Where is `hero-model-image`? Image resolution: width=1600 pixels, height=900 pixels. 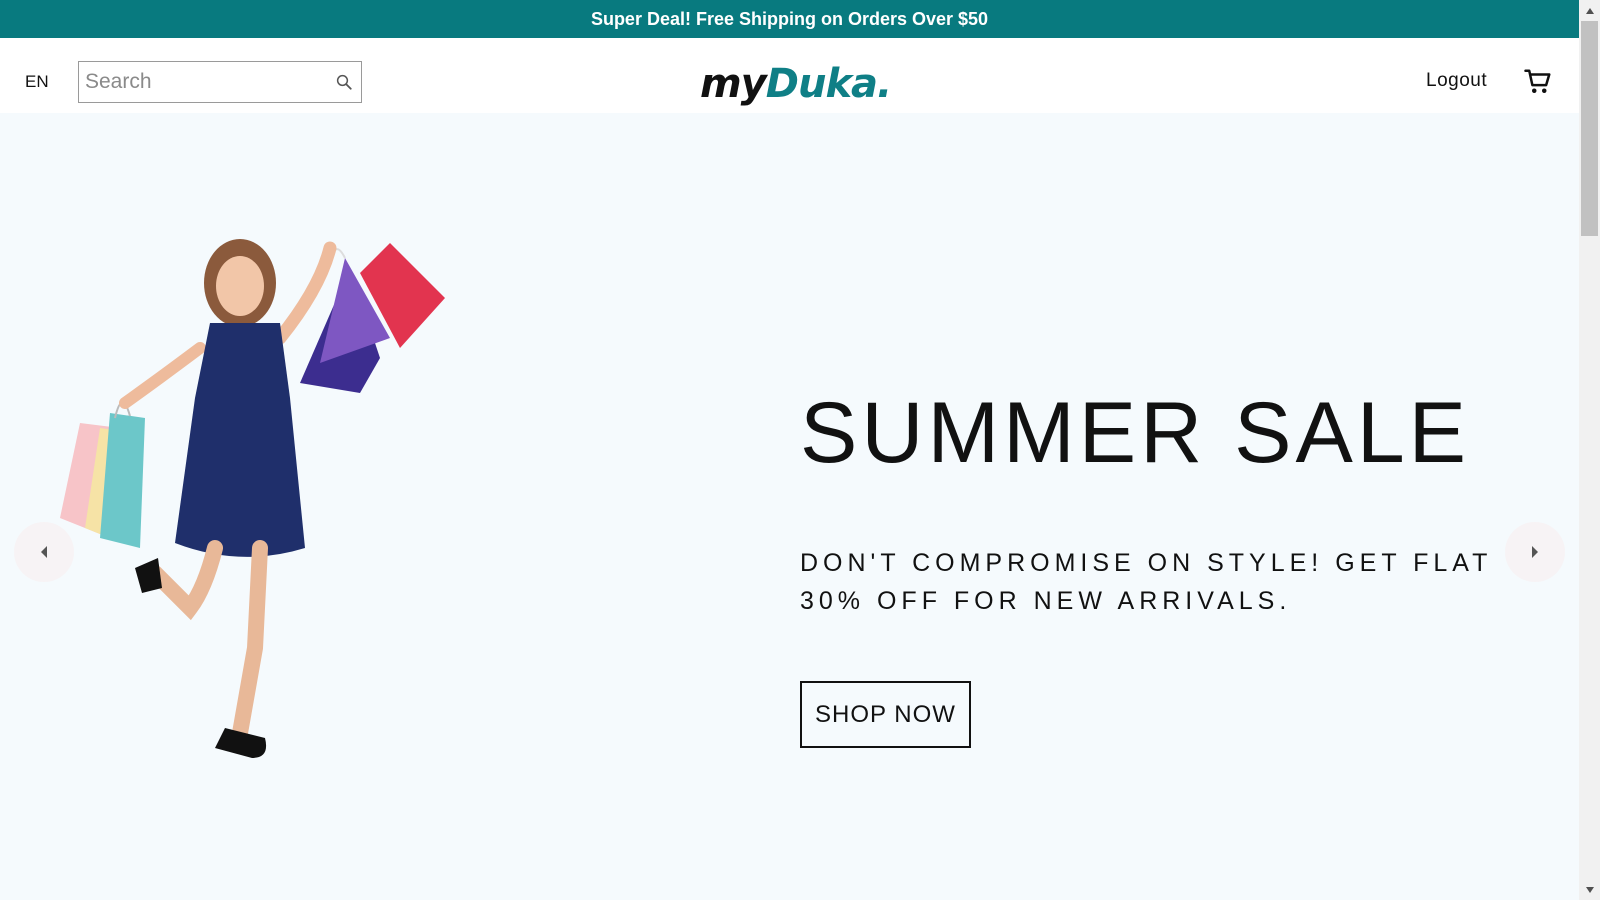
hero-model-image is located at coordinates (252, 498).